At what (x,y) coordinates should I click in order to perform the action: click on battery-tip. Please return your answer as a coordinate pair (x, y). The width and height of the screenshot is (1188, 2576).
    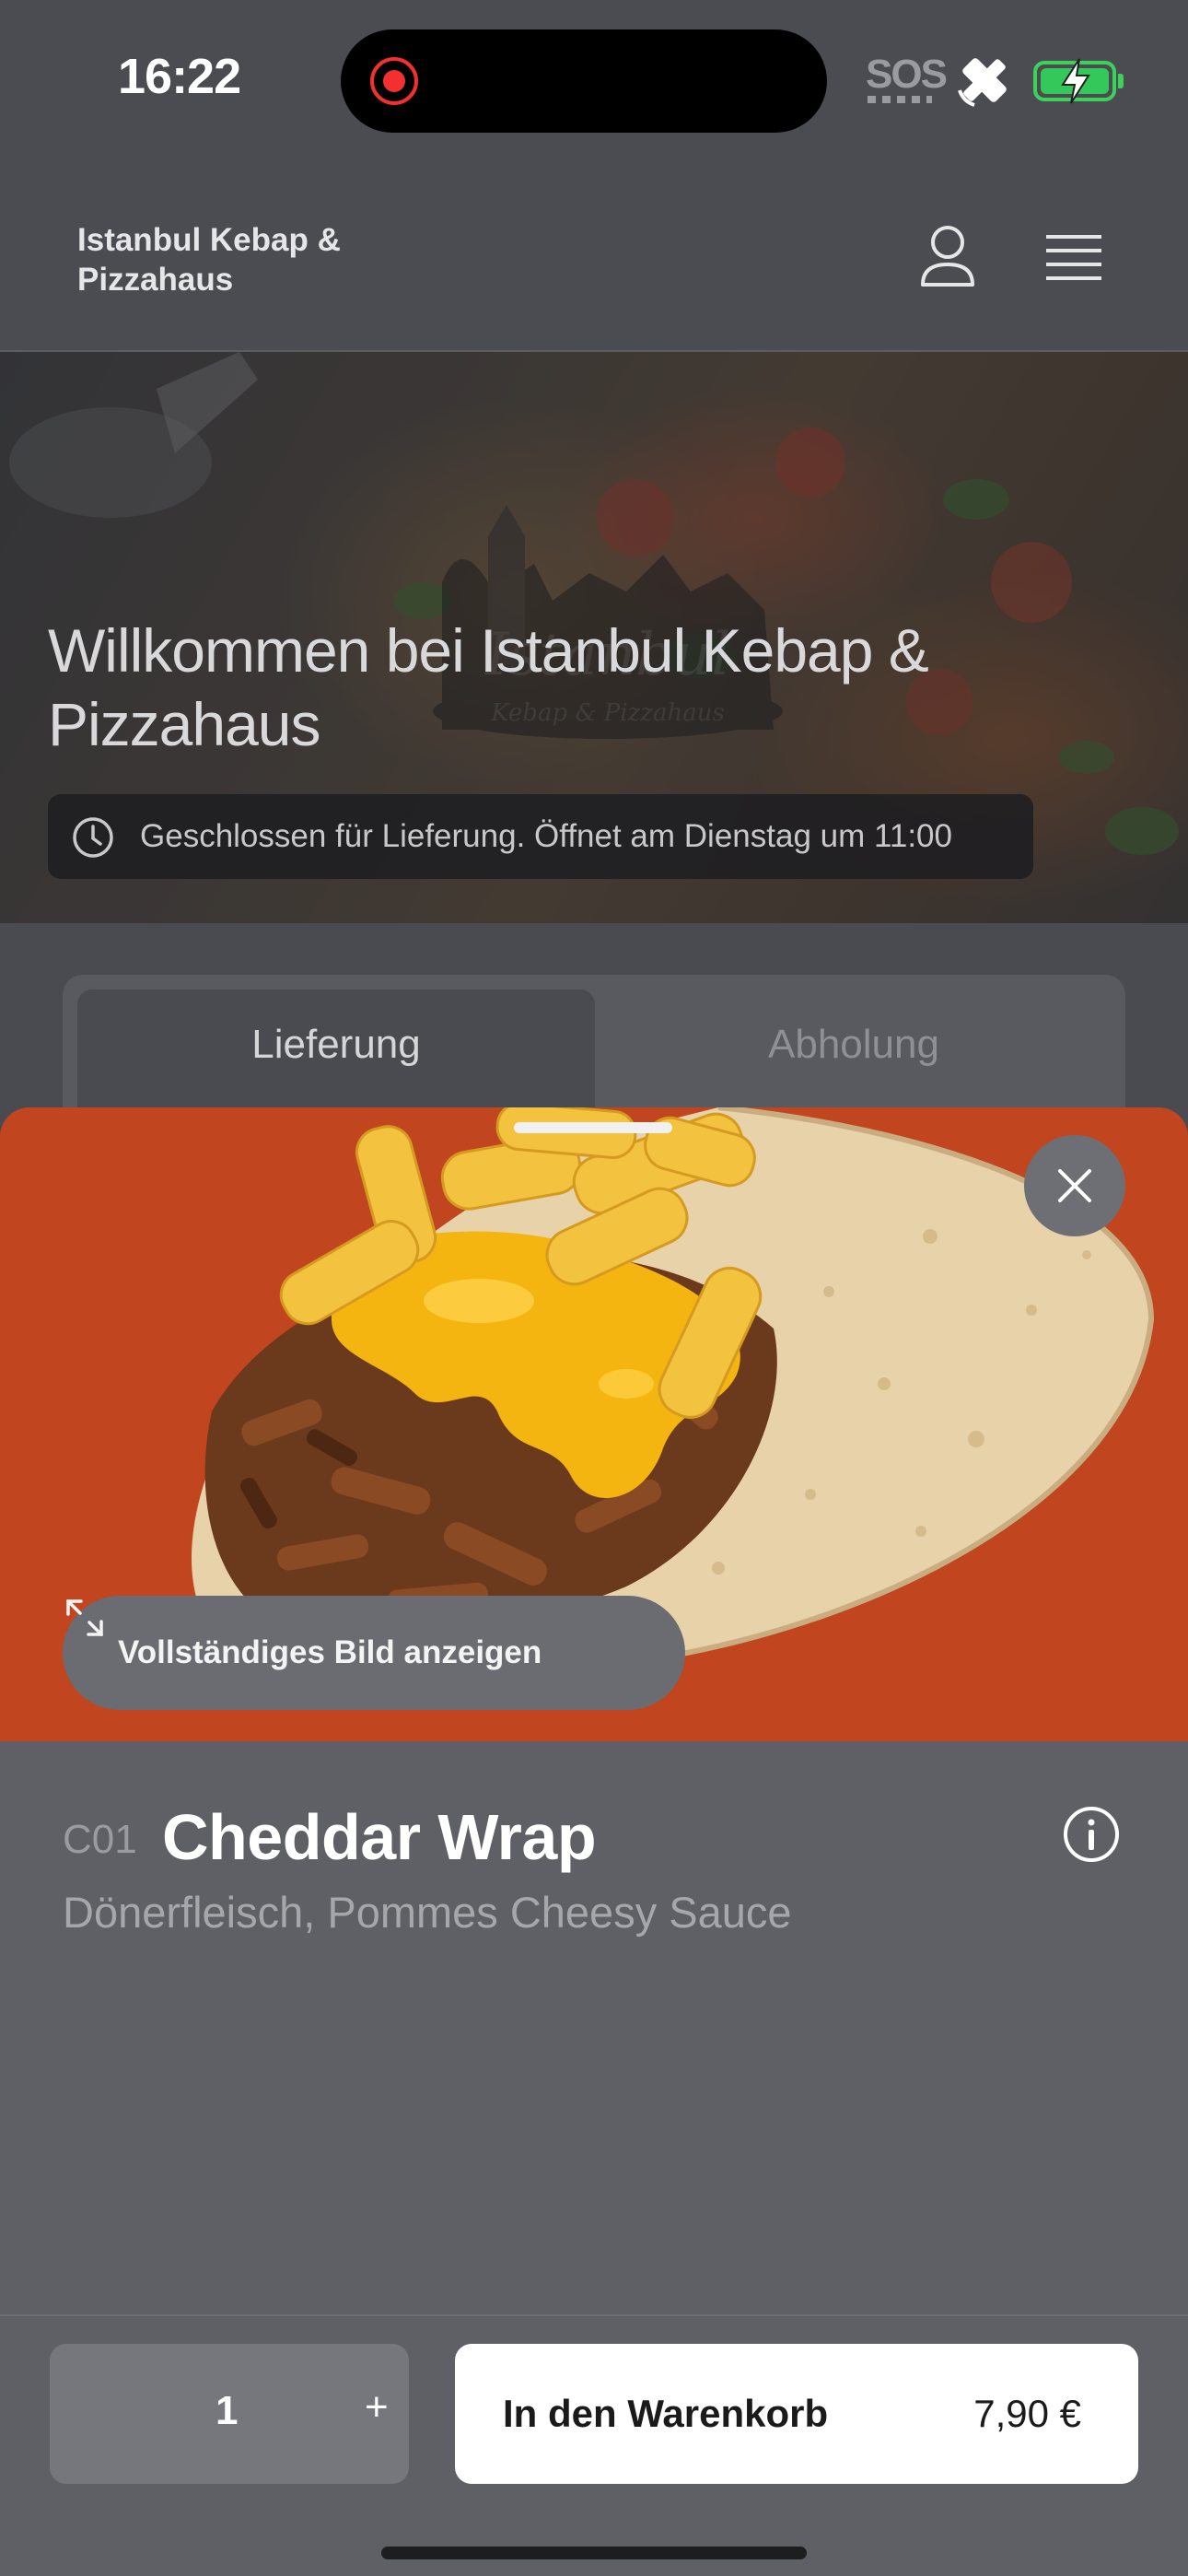
    Looking at the image, I should click on (1121, 81).